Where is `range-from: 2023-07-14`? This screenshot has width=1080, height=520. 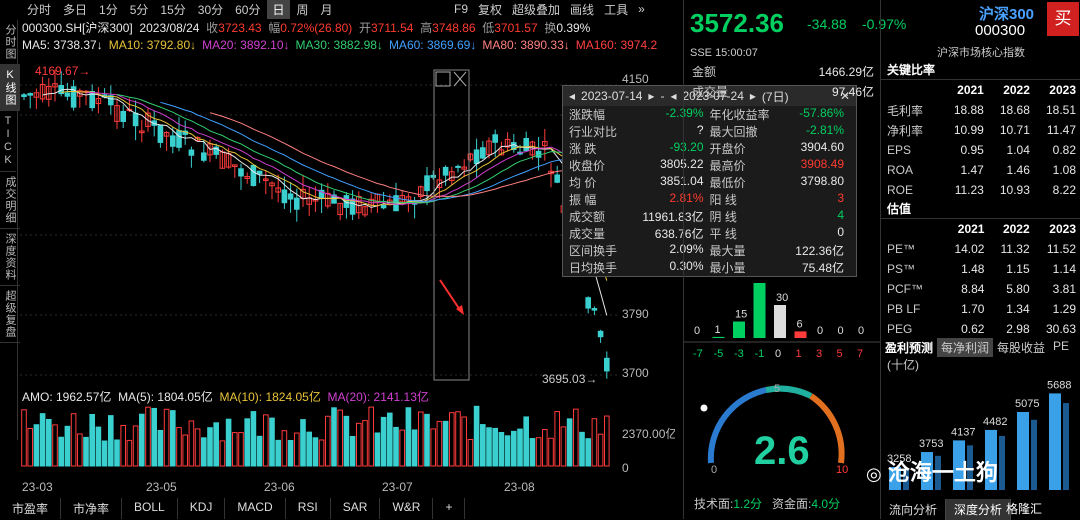 range-from: 2023-07-14 is located at coordinates (611, 96).